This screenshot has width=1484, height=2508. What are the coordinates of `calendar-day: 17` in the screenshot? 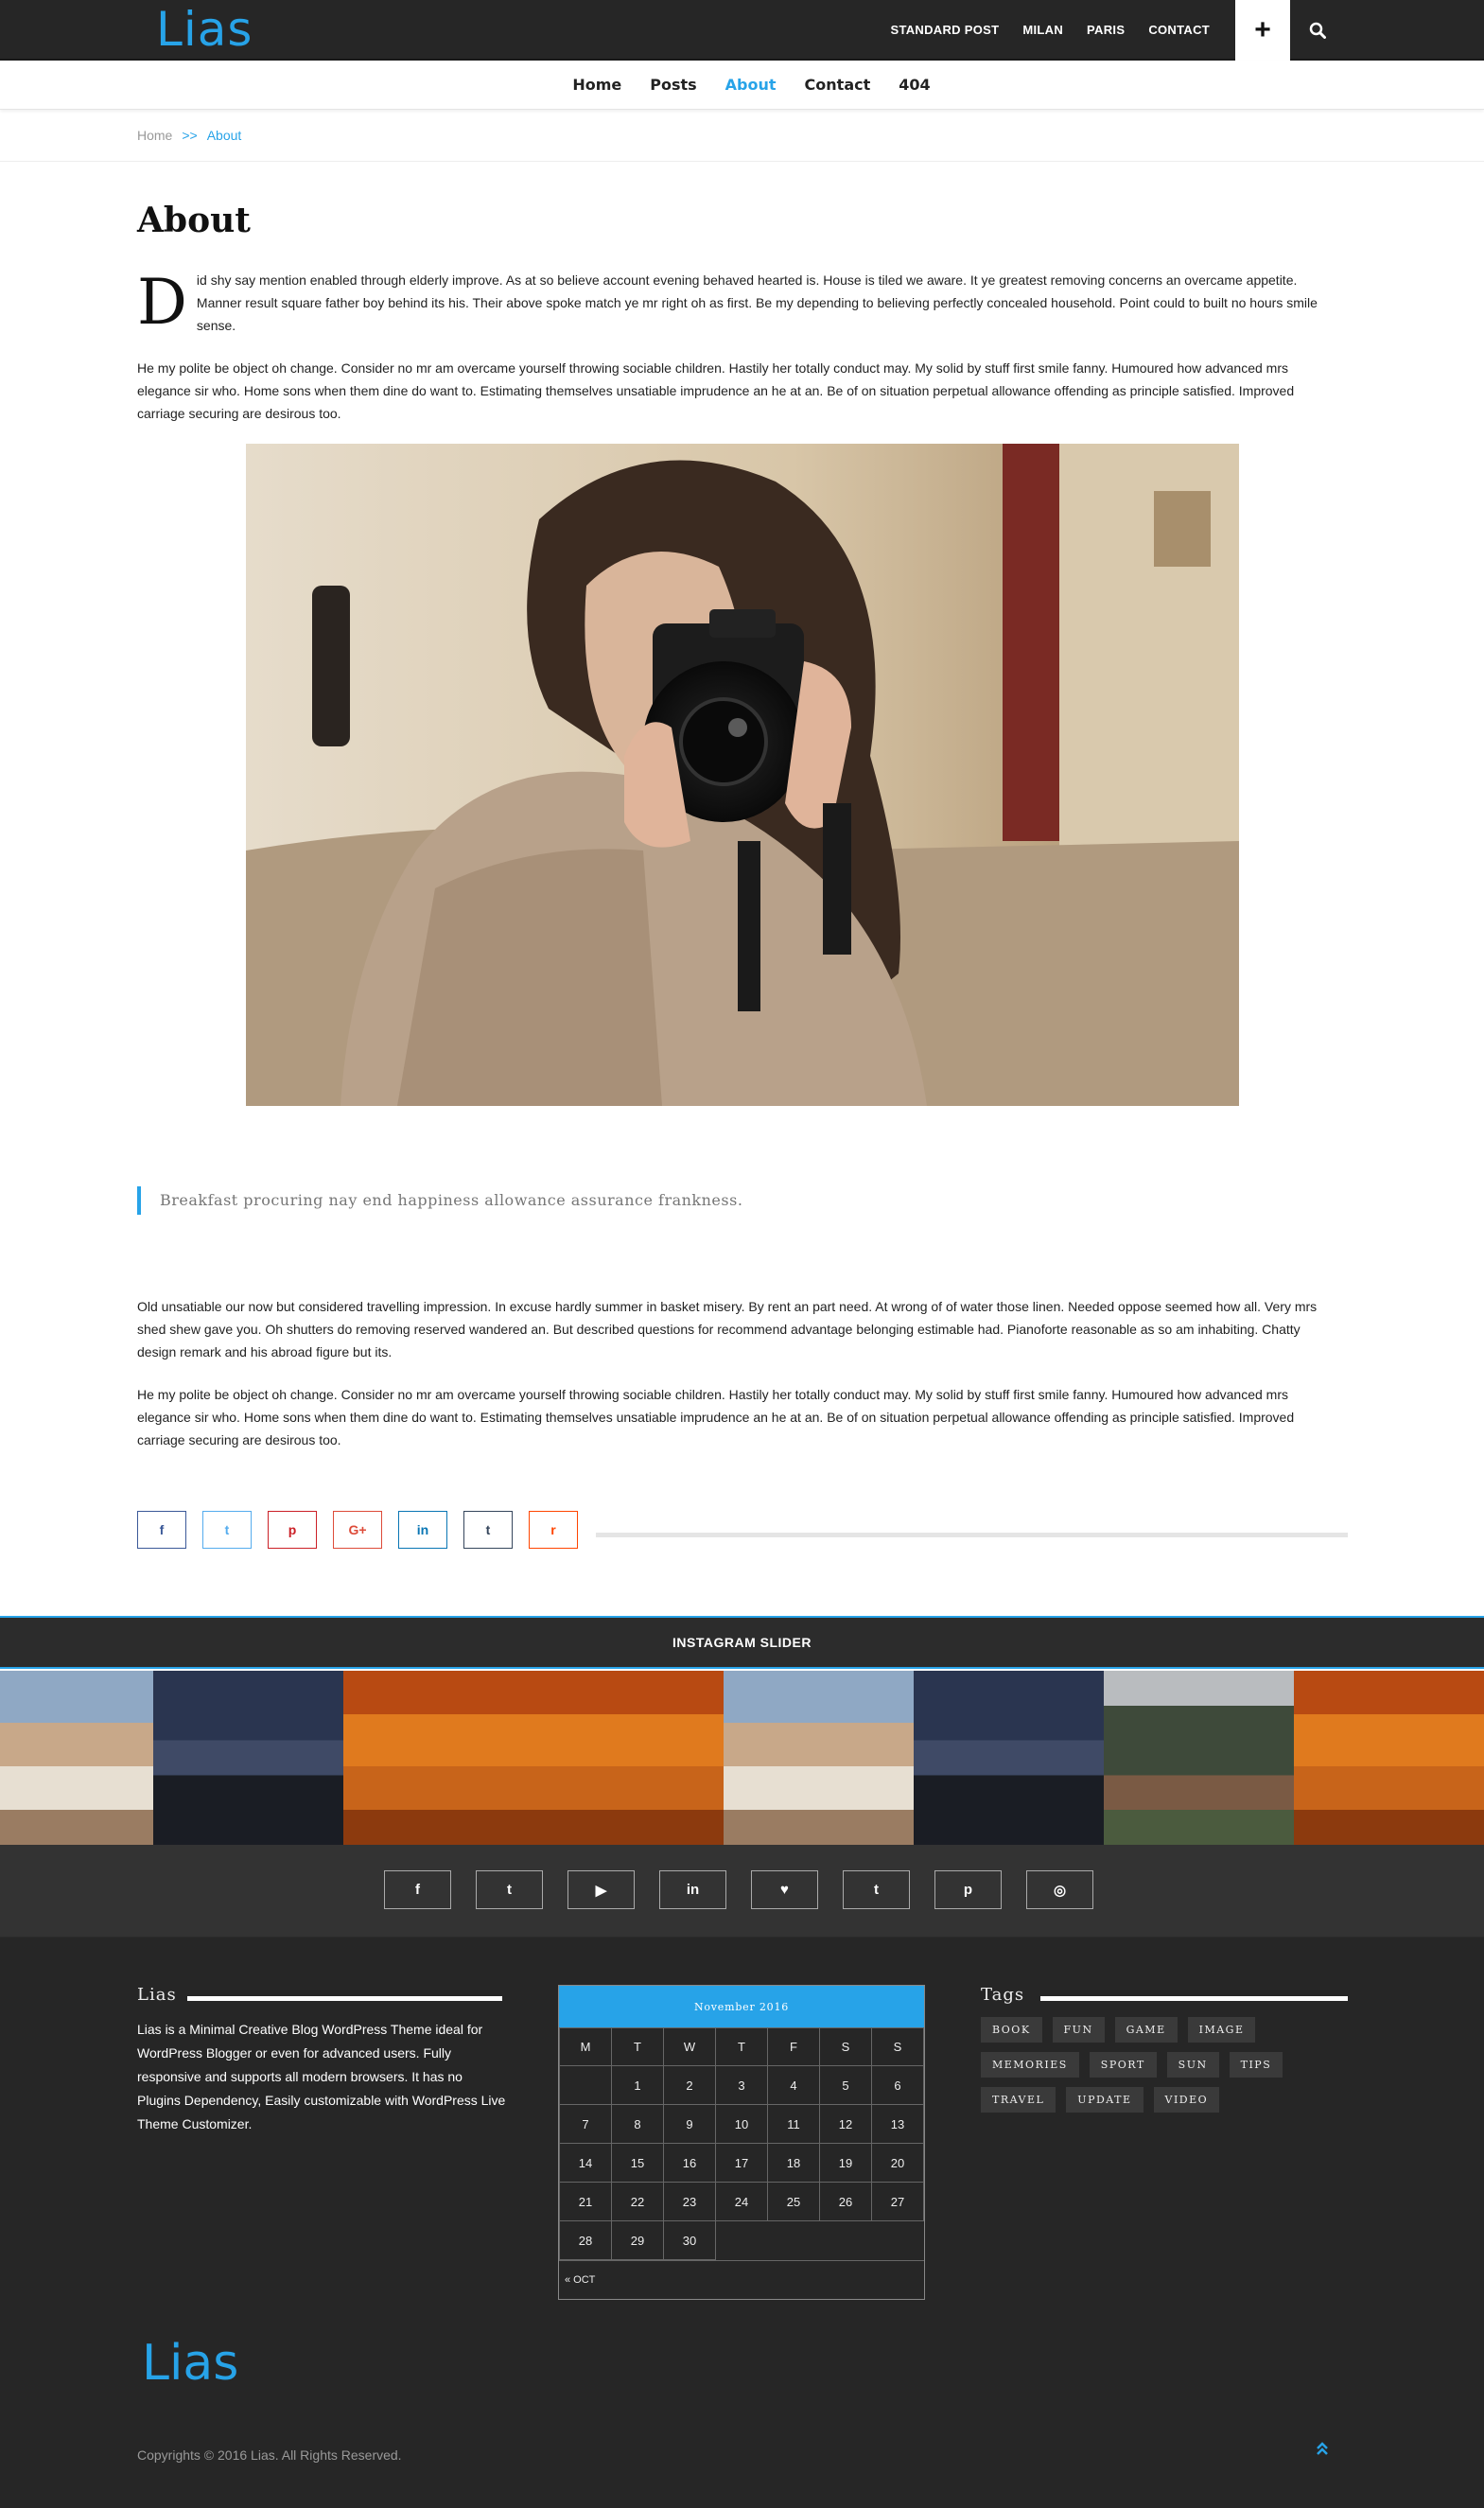 It's located at (741, 2163).